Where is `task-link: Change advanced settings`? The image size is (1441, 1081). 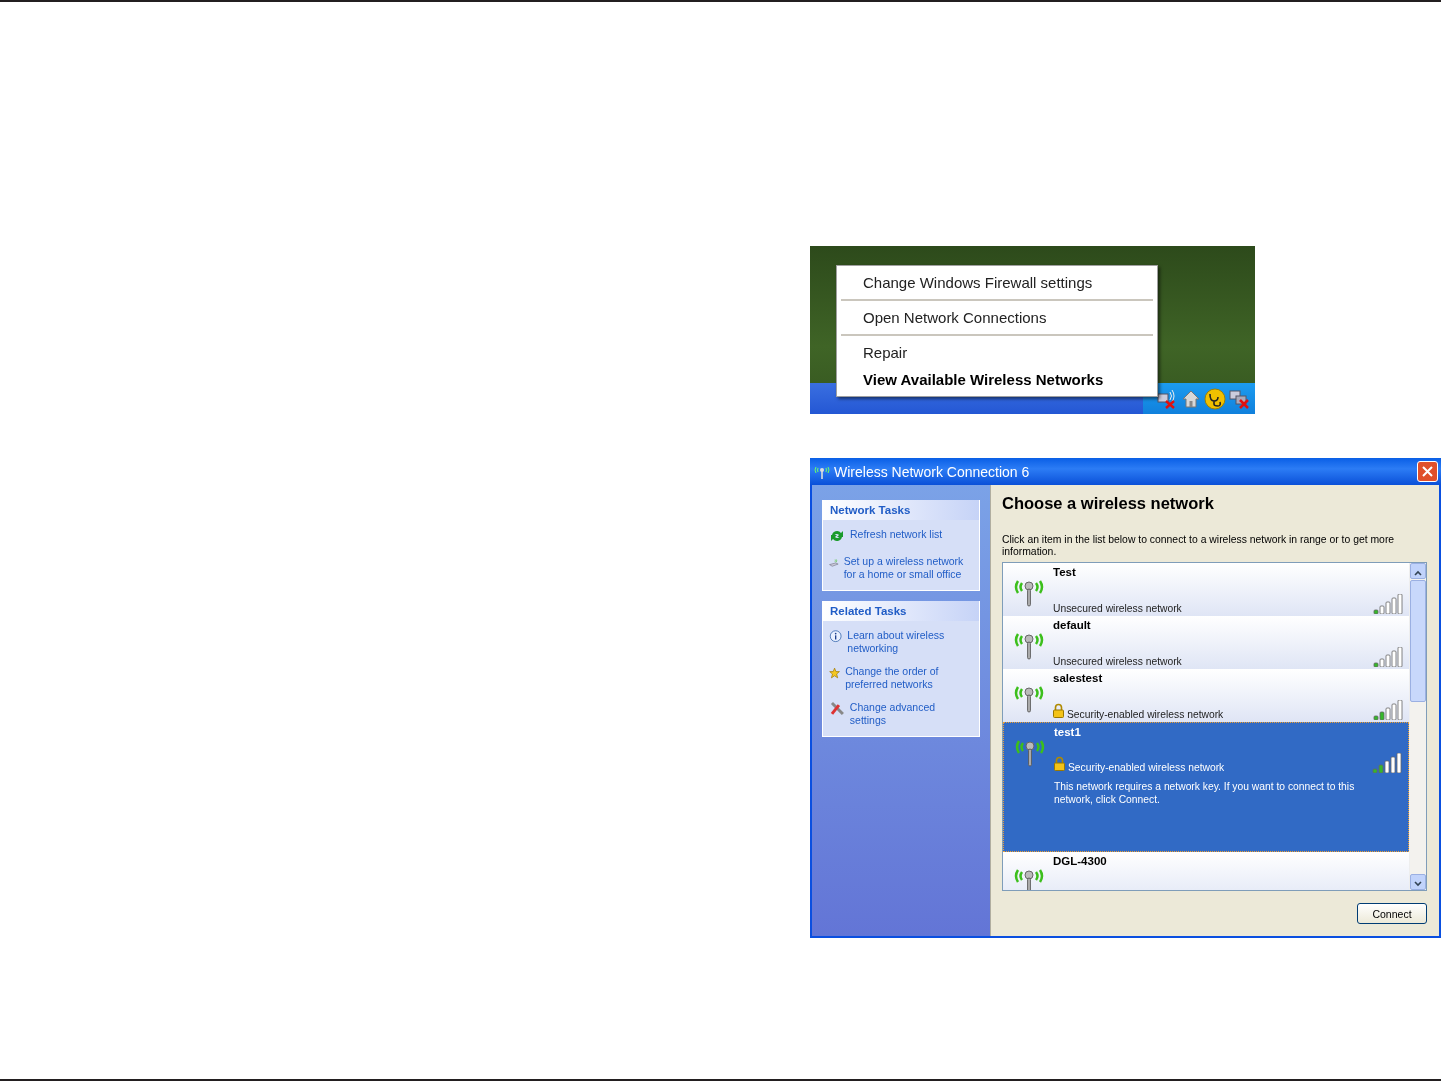 task-link: Change advanced settings is located at coordinates (911, 713).